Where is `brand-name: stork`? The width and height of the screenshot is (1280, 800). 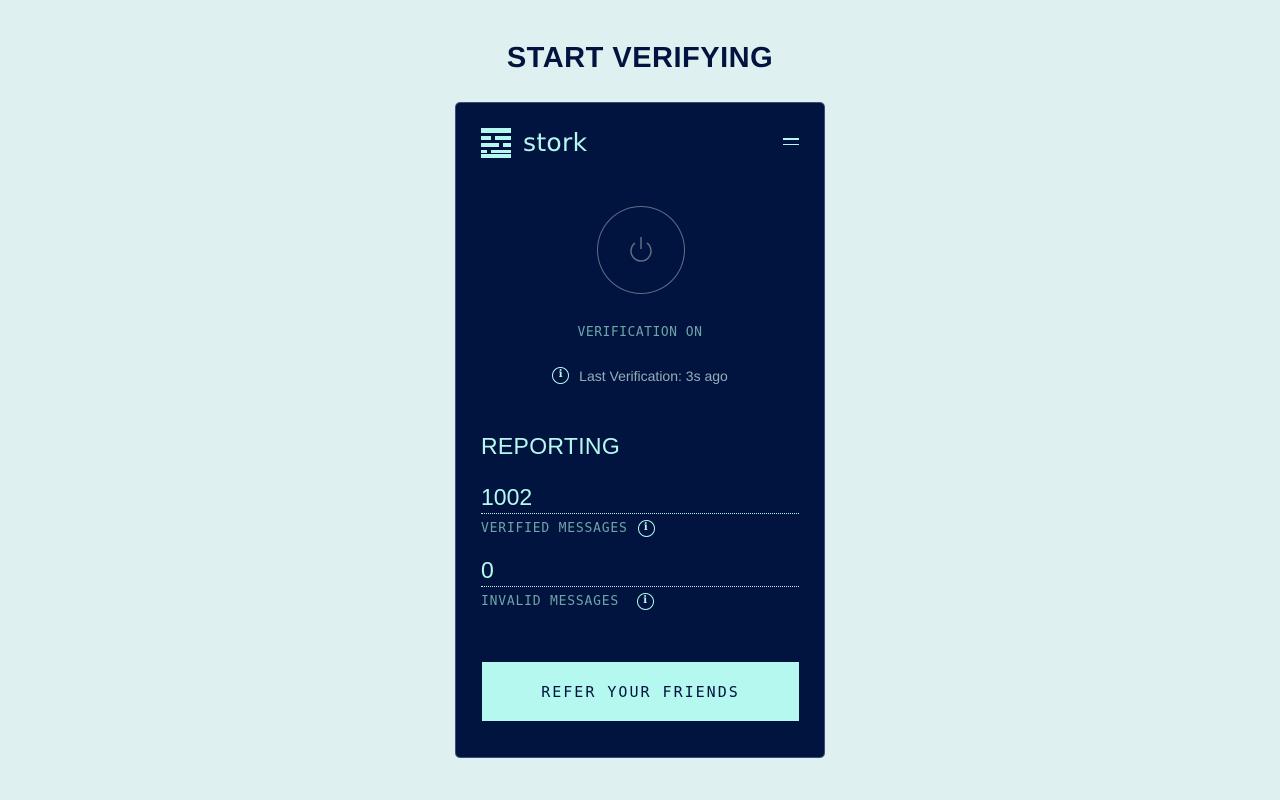 brand-name: stork is located at coordinates (555, 142).